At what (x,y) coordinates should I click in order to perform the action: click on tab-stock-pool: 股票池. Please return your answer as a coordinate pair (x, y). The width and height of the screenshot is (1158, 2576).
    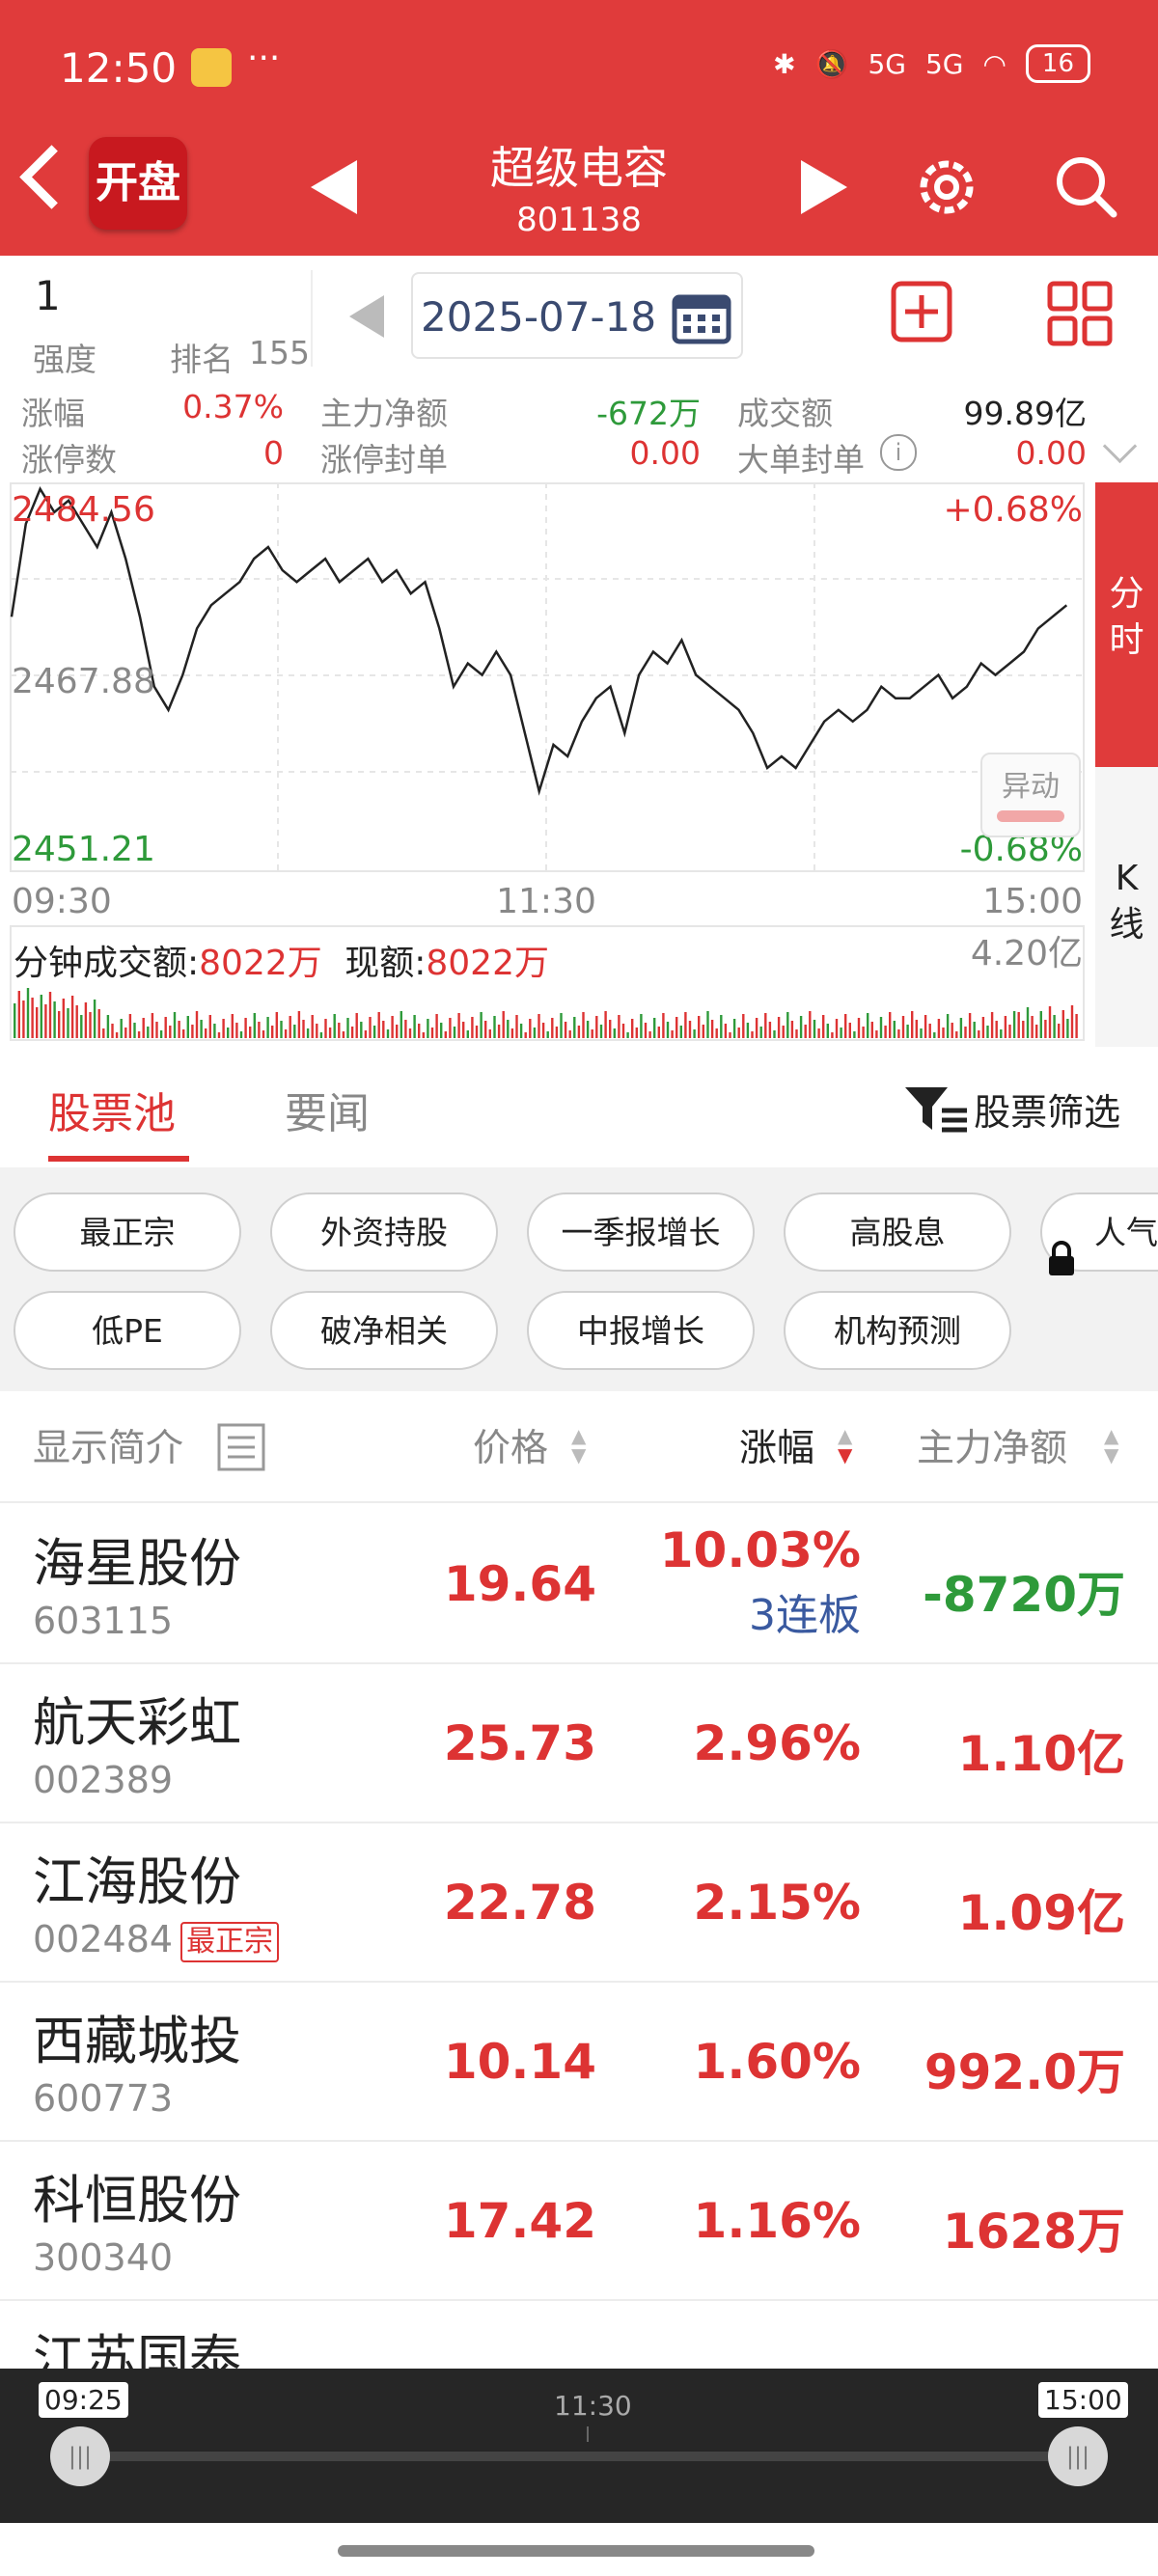
    Looking at the image, I should click on (112, 1109).